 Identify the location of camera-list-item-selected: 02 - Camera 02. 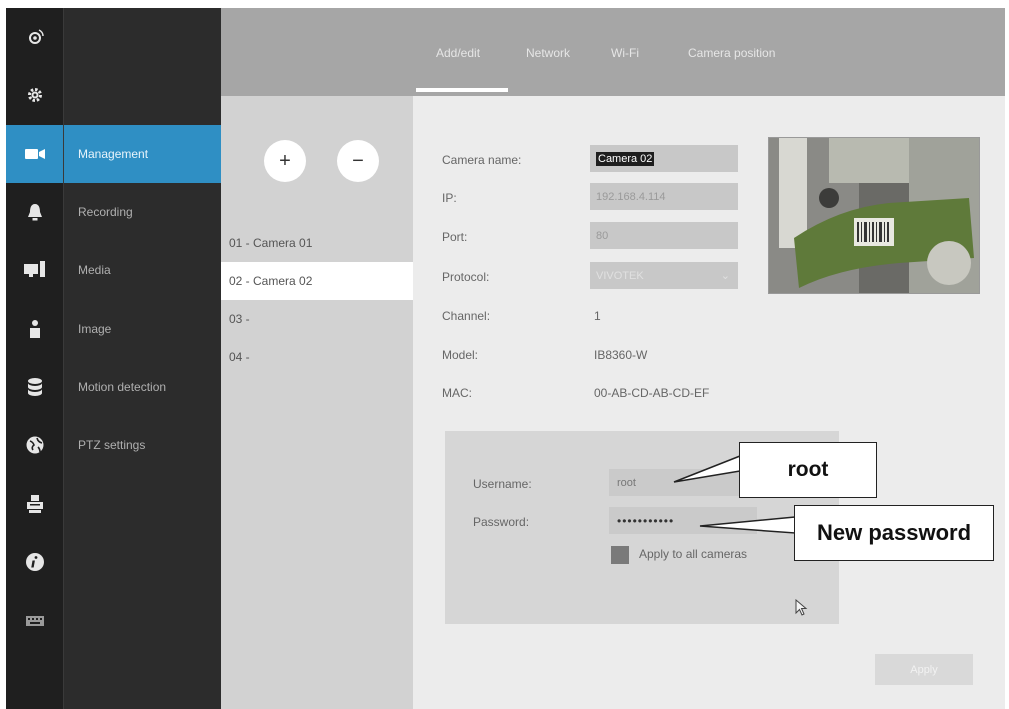
(317, 281).